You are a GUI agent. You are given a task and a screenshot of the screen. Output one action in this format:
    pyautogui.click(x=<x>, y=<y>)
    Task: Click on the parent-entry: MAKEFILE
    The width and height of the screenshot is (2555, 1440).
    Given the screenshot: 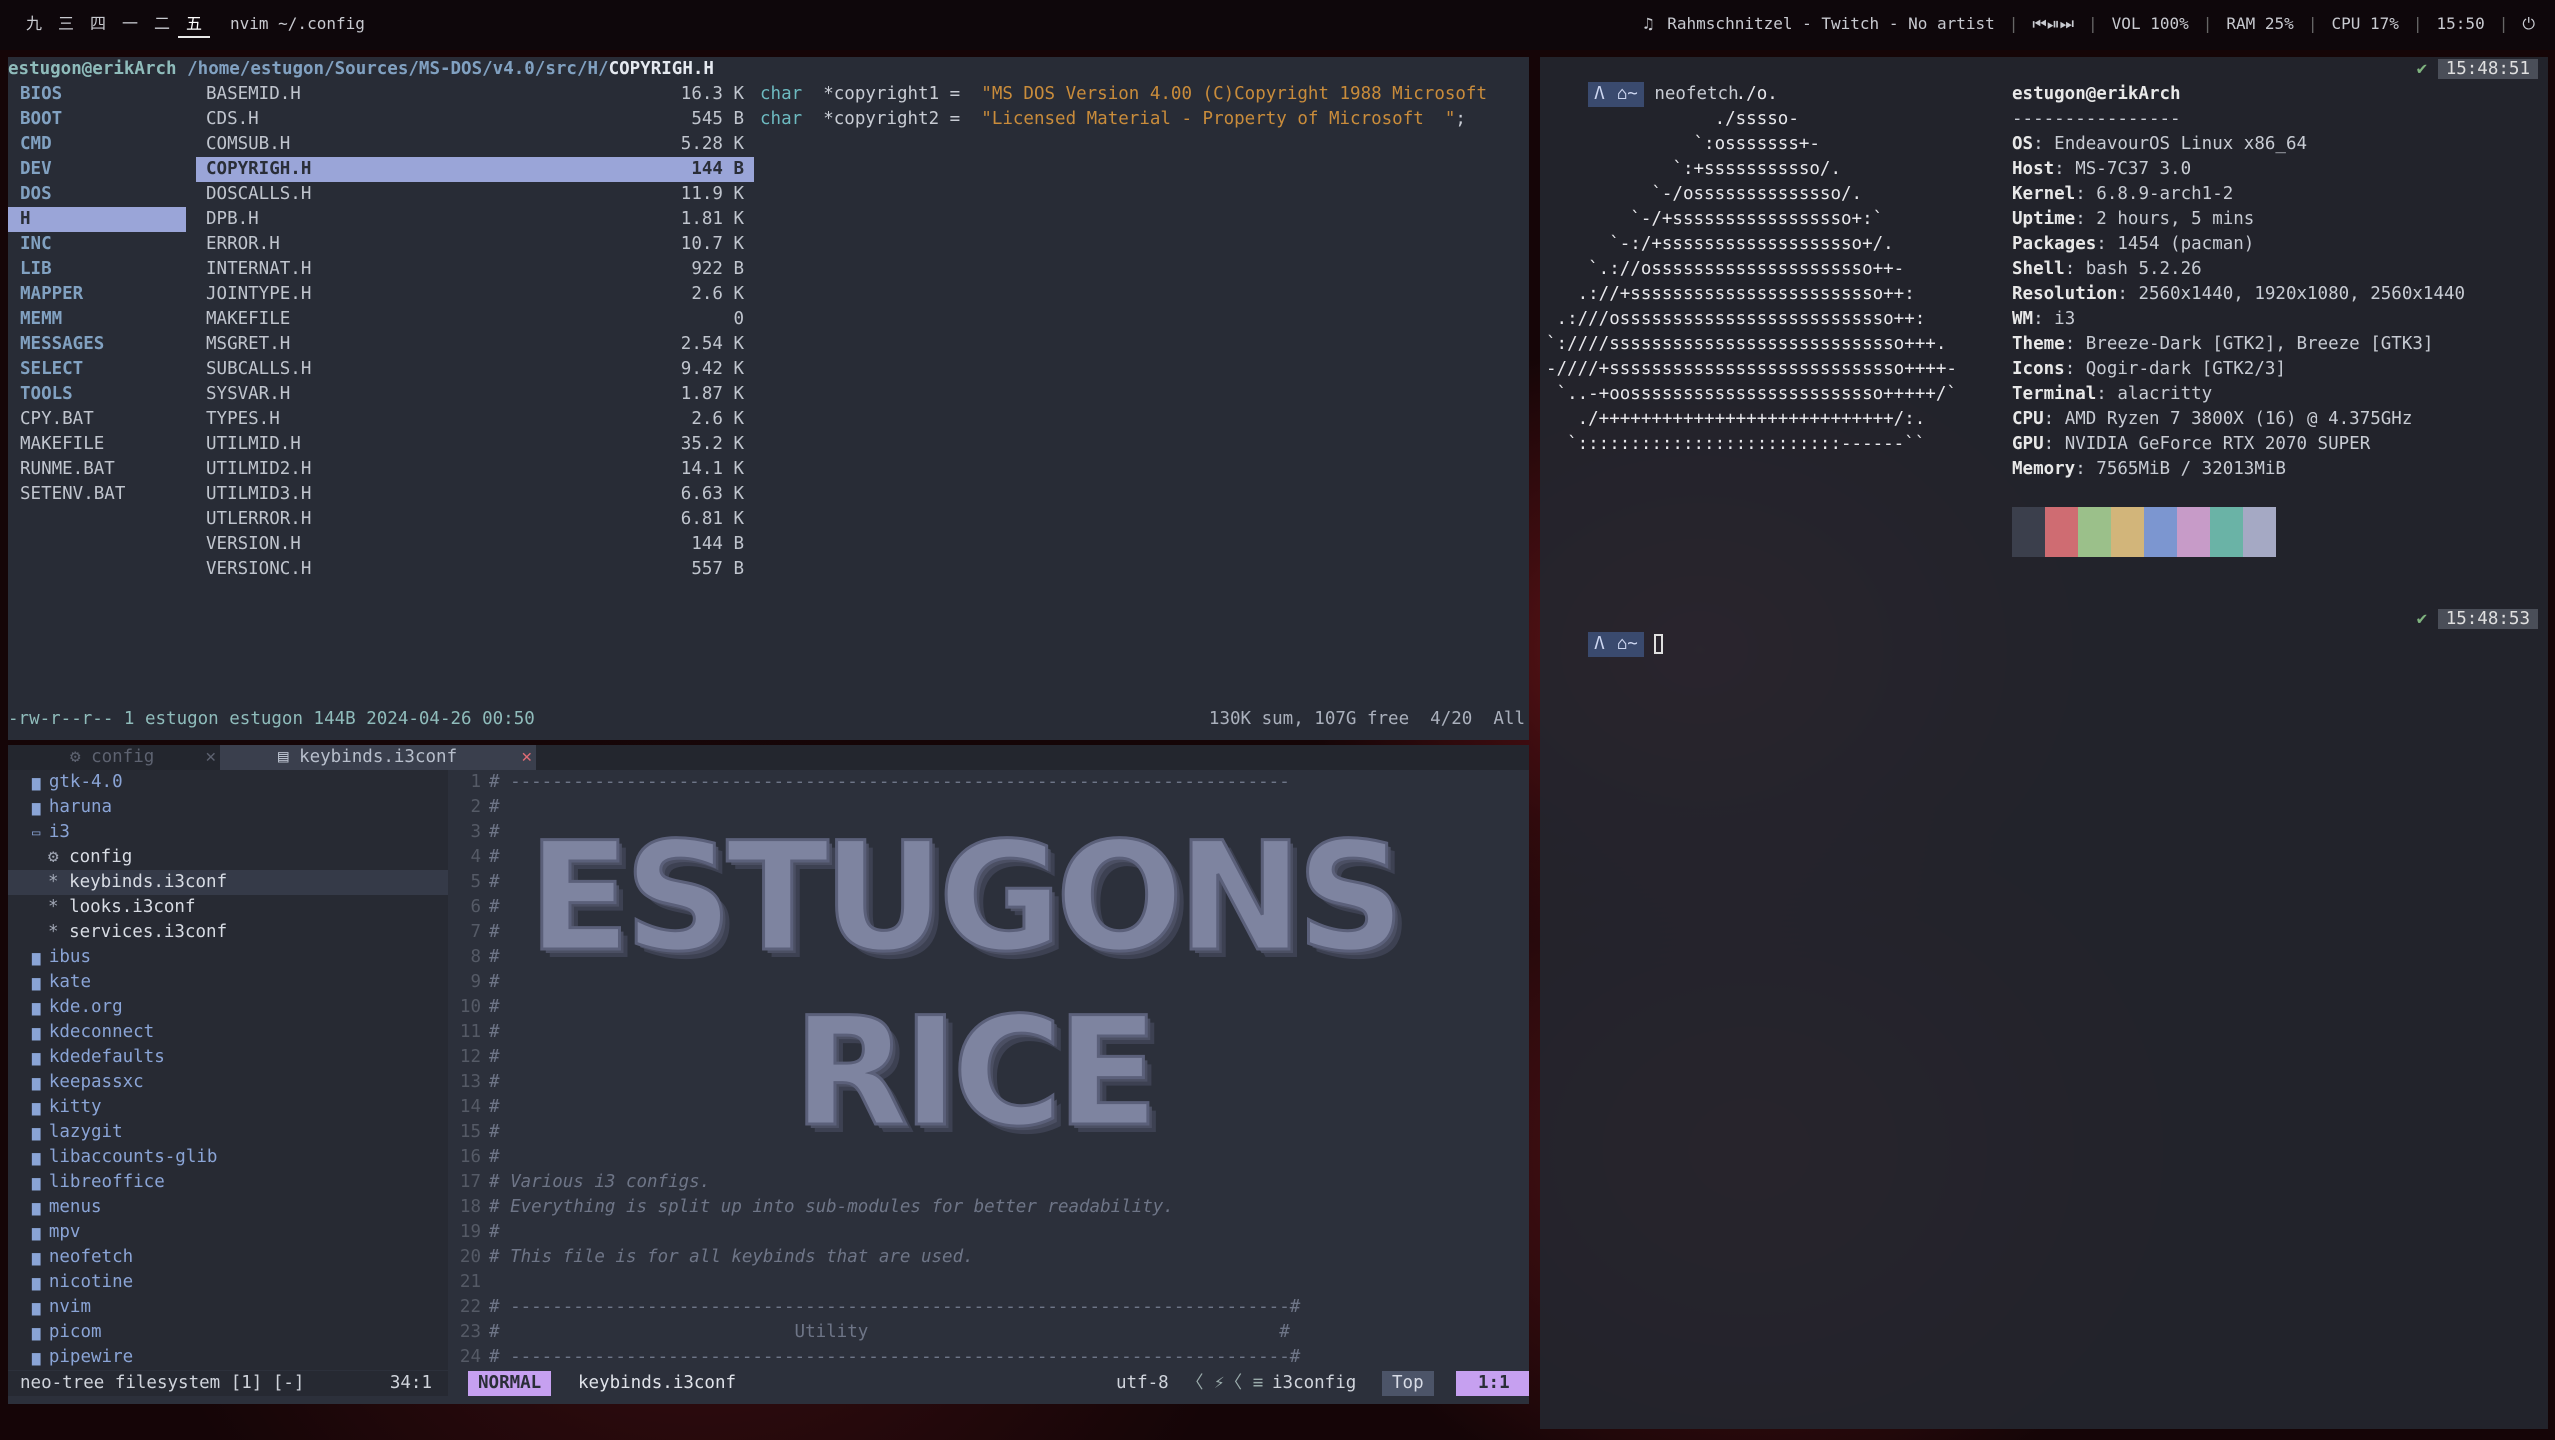 What is the action you would take?
    pyautogui.click(x=97, y=444)
    